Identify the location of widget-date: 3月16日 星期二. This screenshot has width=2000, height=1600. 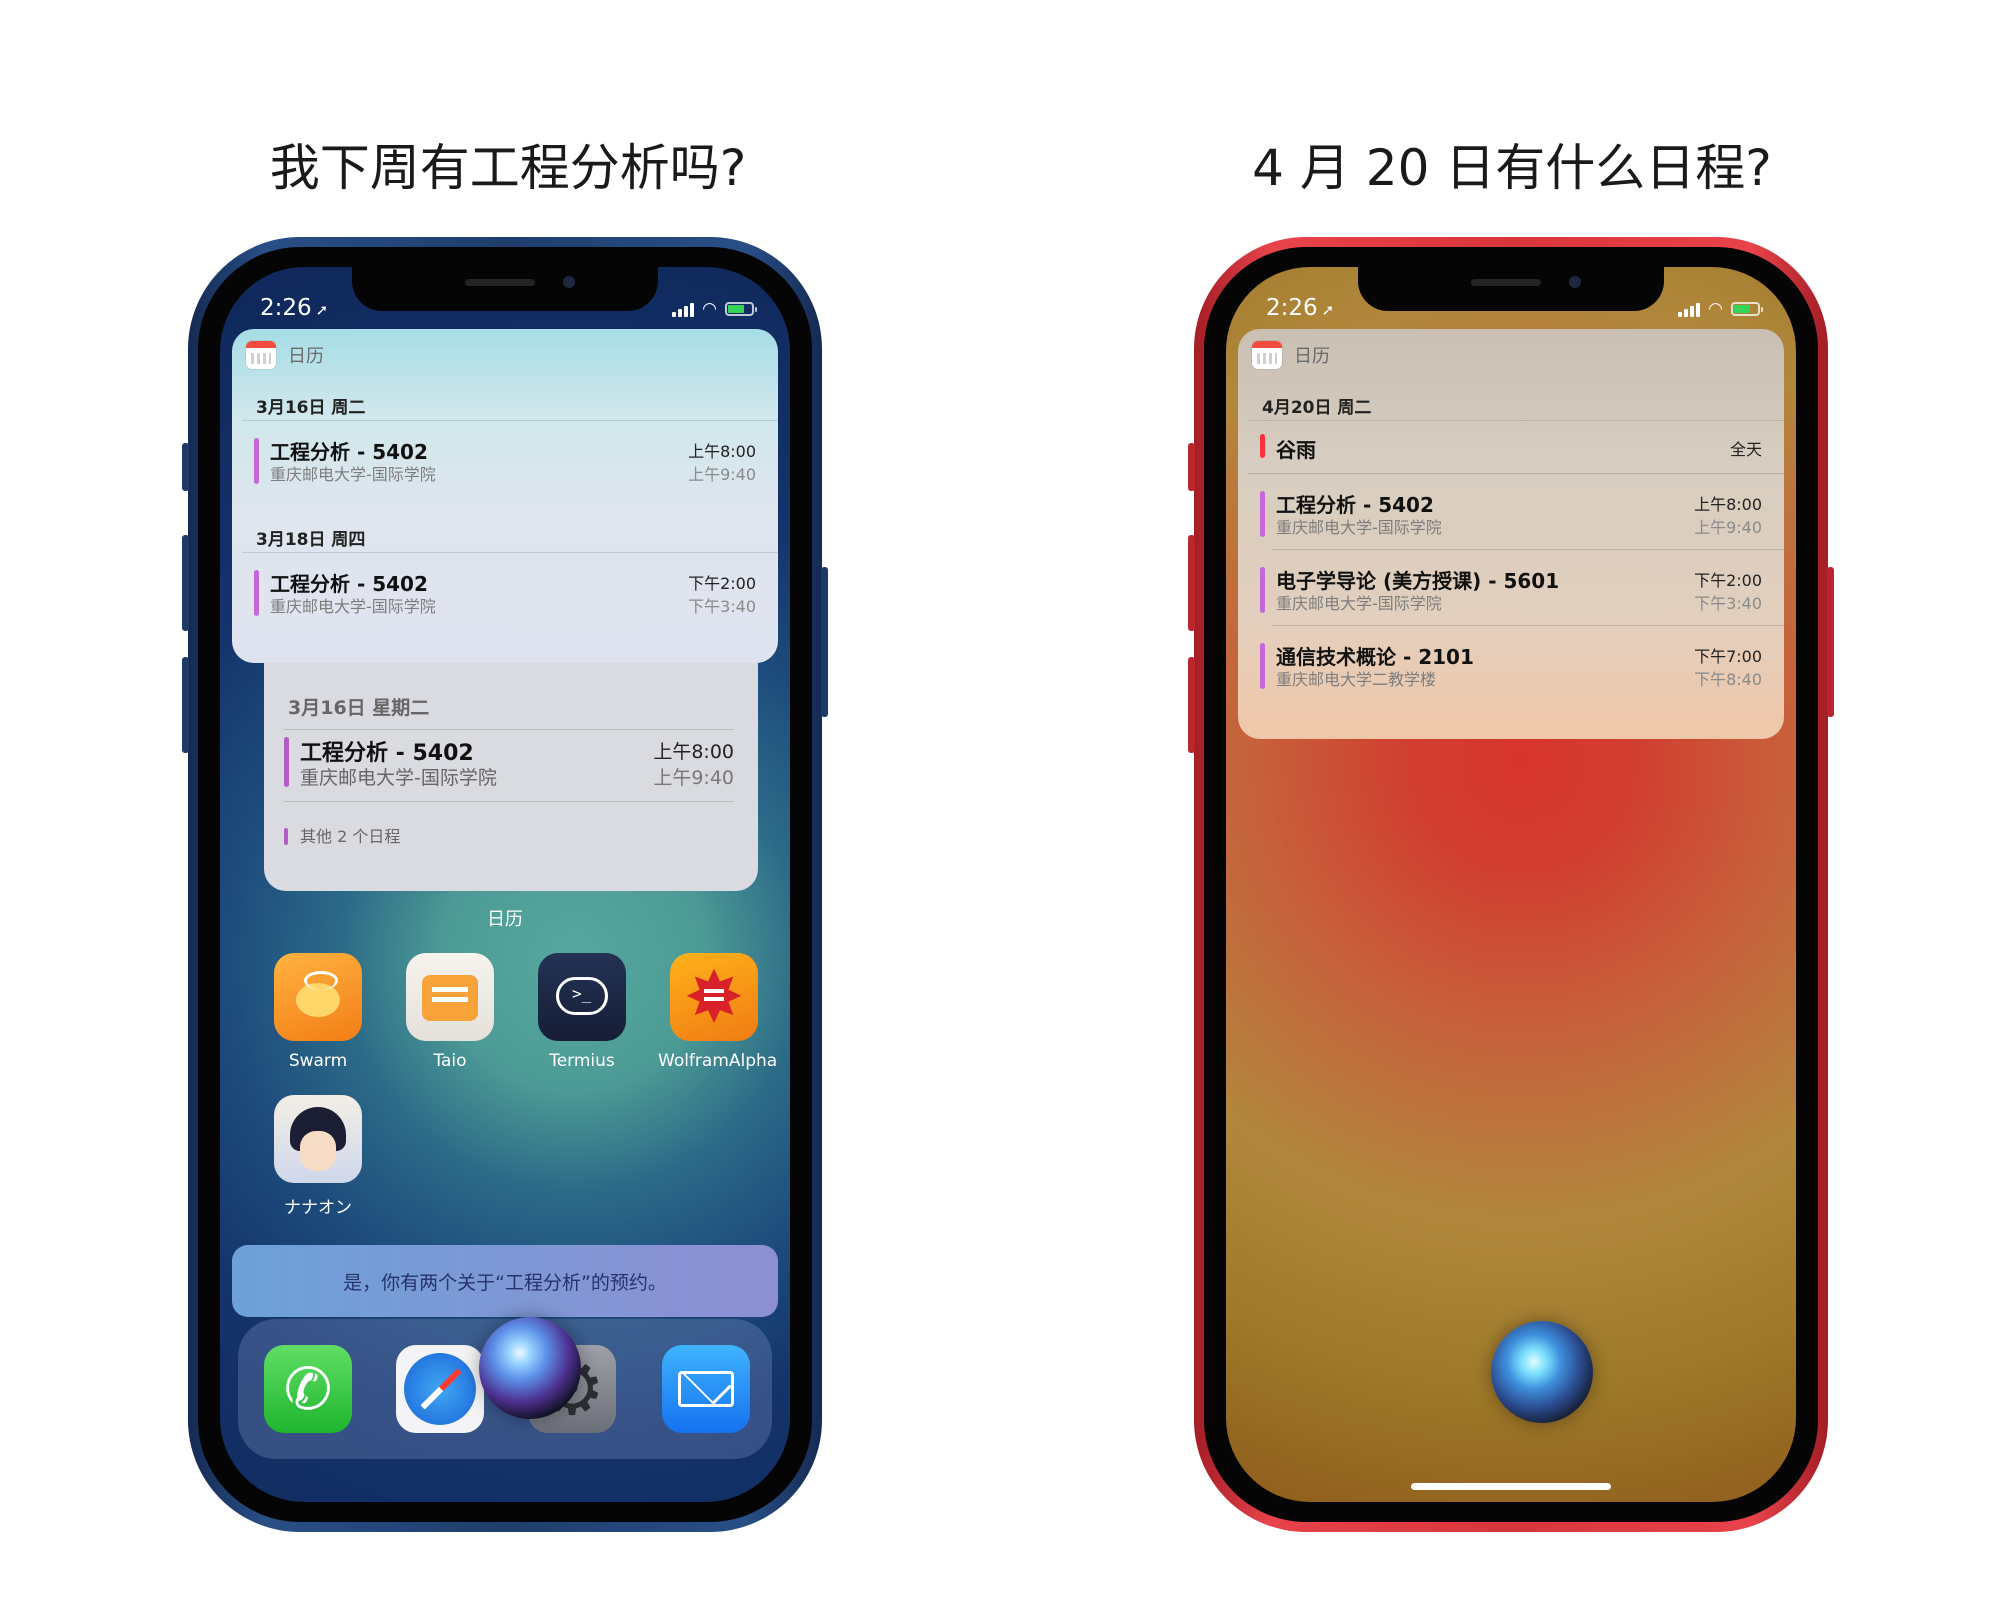
(359, 708).